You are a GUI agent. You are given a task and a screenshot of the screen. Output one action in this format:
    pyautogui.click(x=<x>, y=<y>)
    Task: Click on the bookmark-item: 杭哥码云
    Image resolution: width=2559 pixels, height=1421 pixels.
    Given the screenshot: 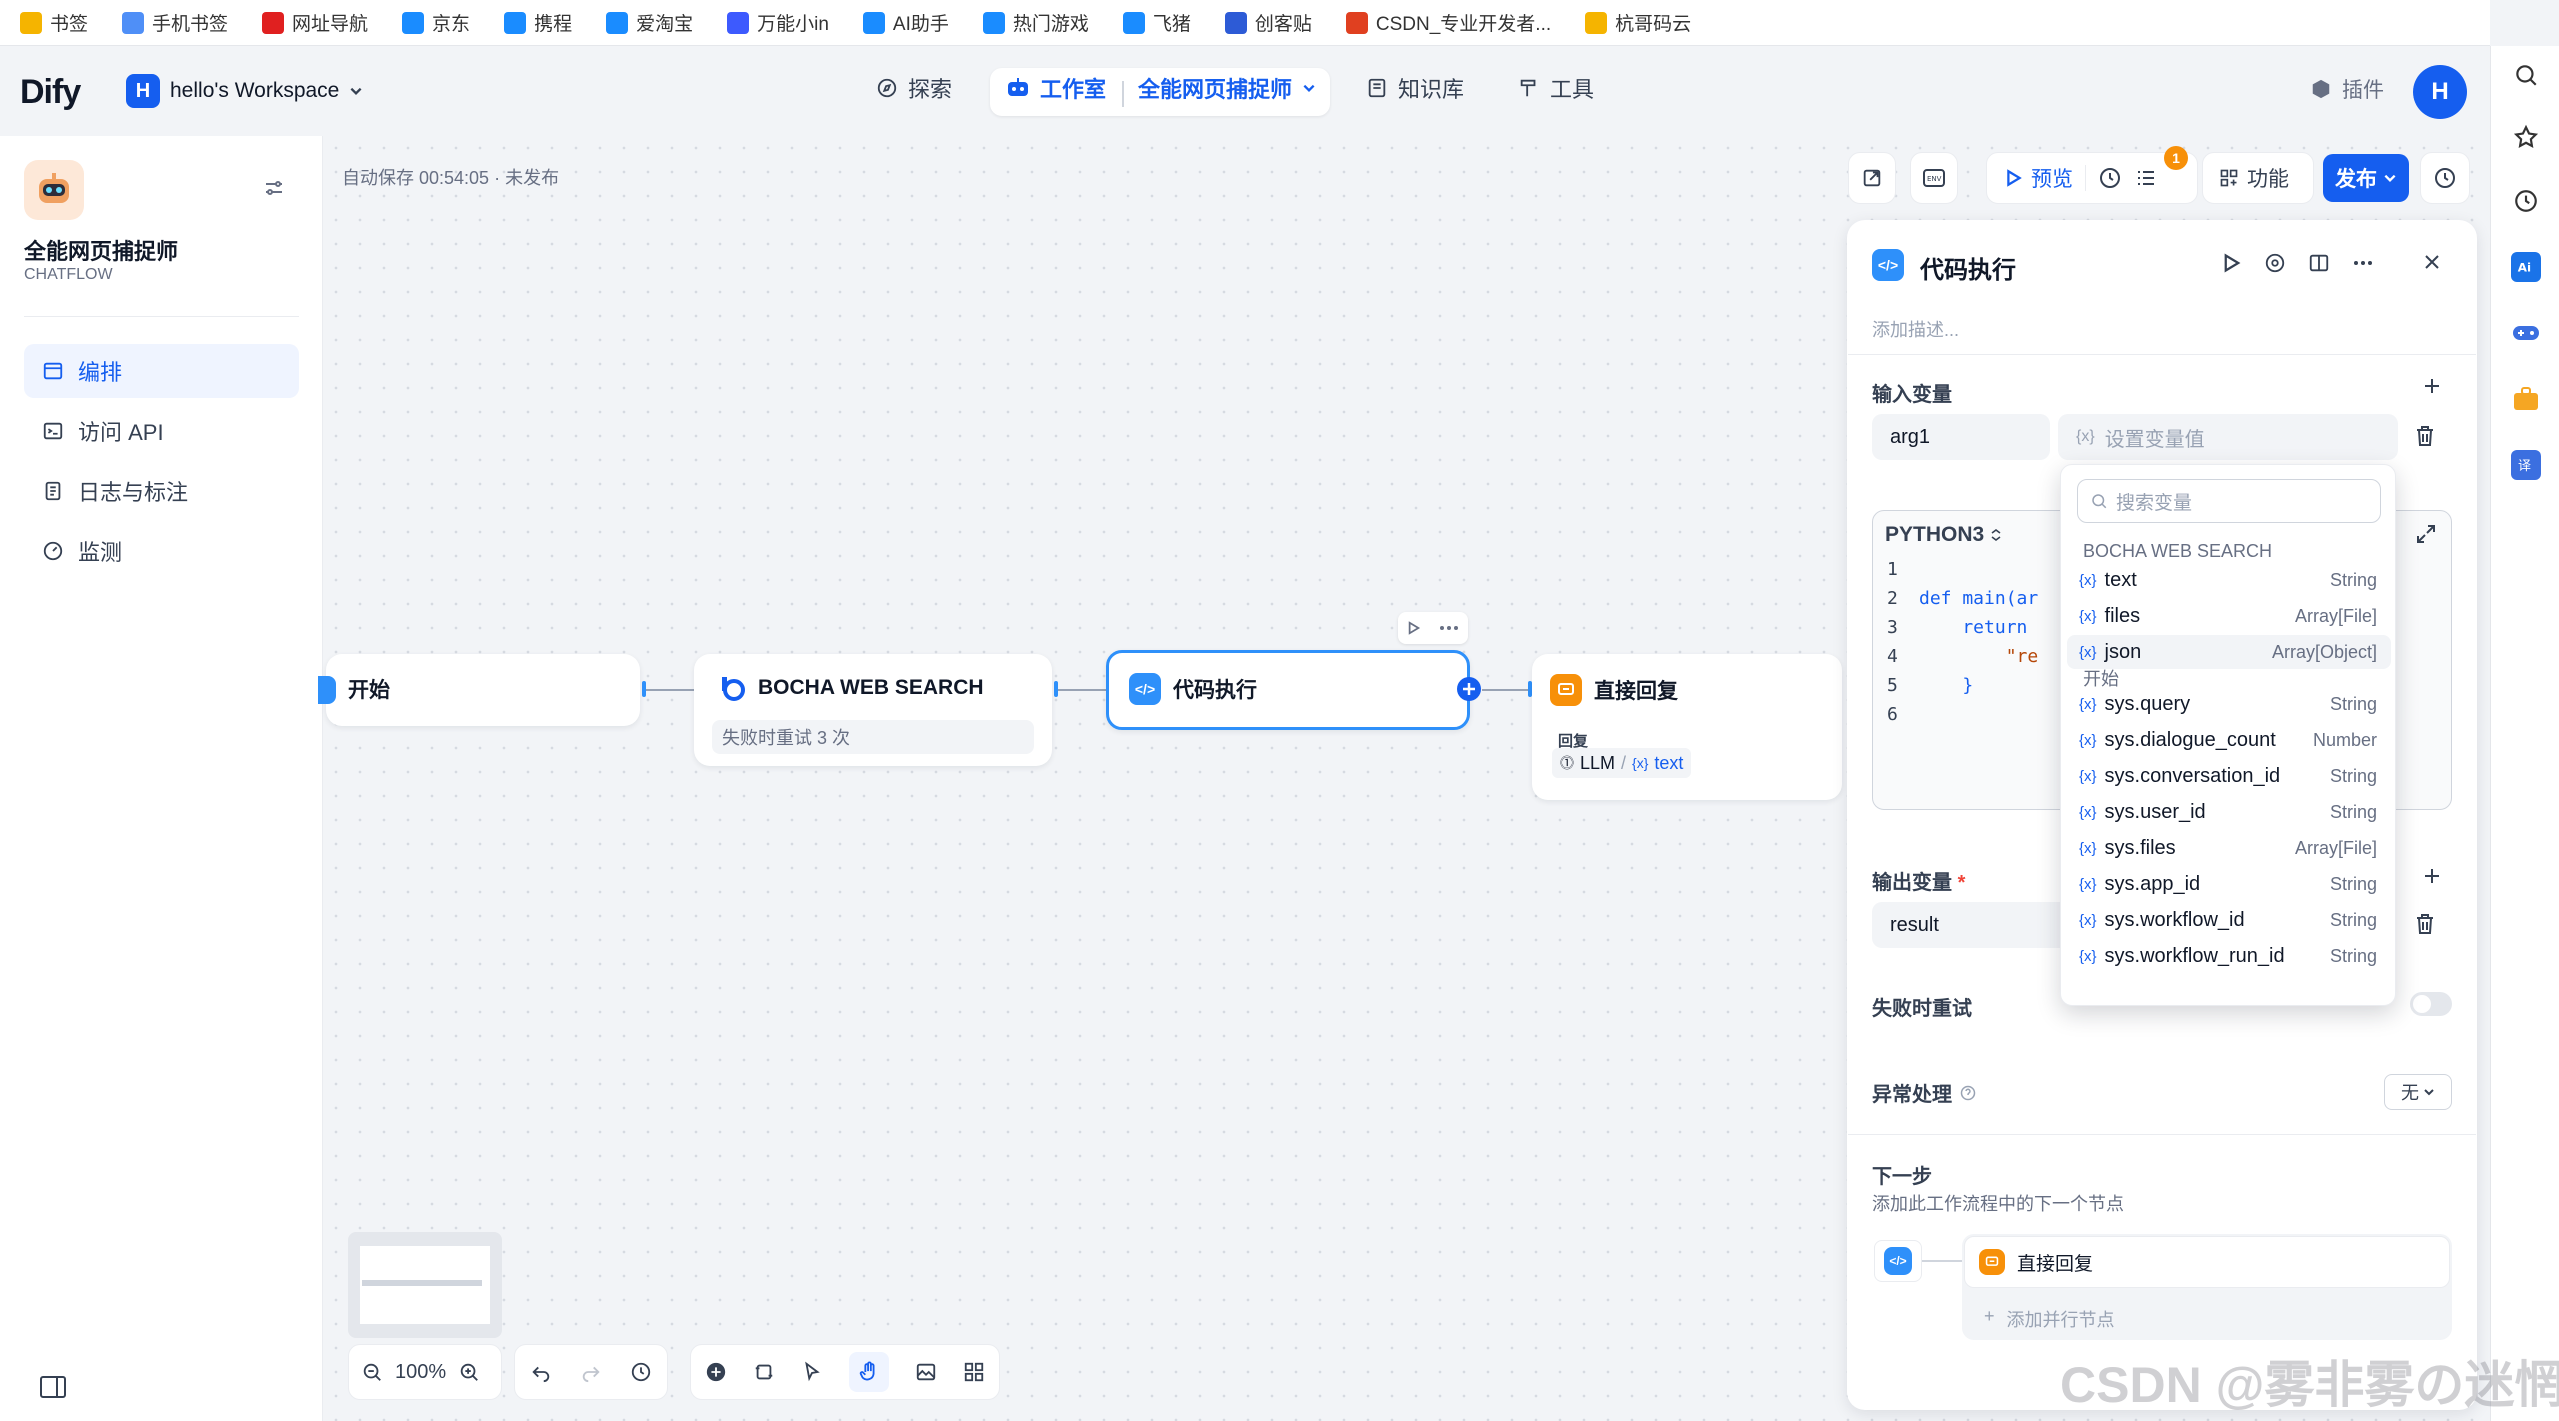 What is the action you would take?
    pyautogui.click(x=1638, y=22)
    